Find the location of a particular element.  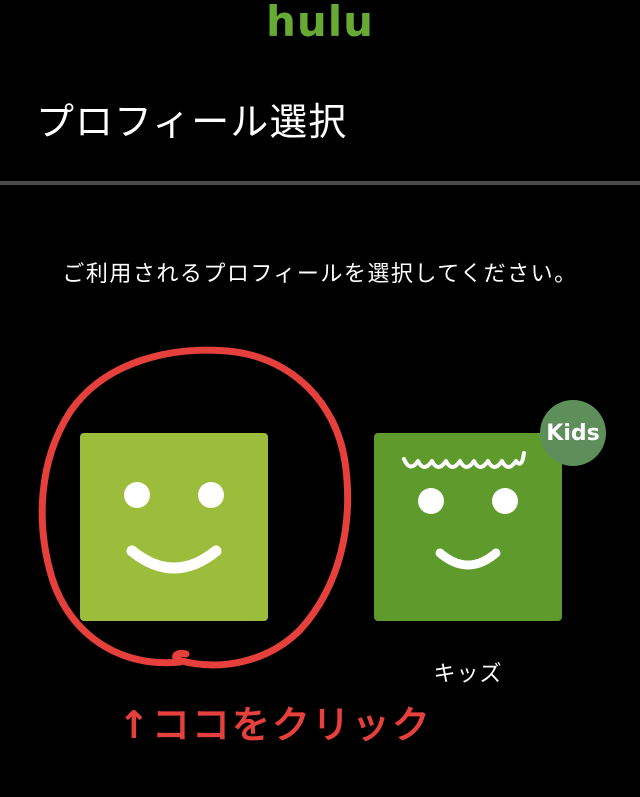

kids-badge: Kids is located at coordinates (573, 433).